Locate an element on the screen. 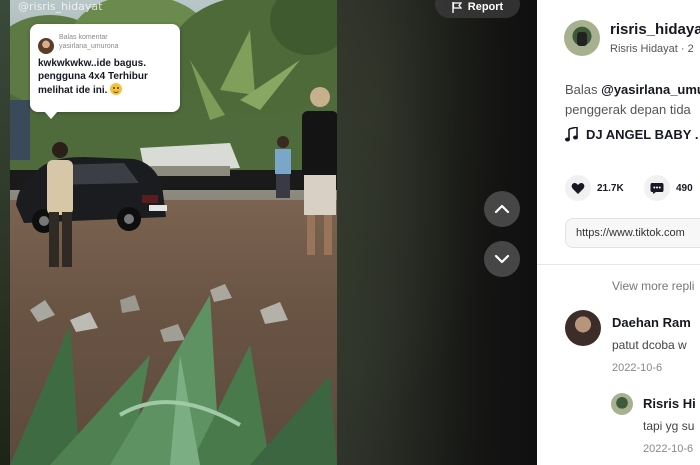 The image size is (700, 465). chevron-down-icon is located at coordinates (502, 259).